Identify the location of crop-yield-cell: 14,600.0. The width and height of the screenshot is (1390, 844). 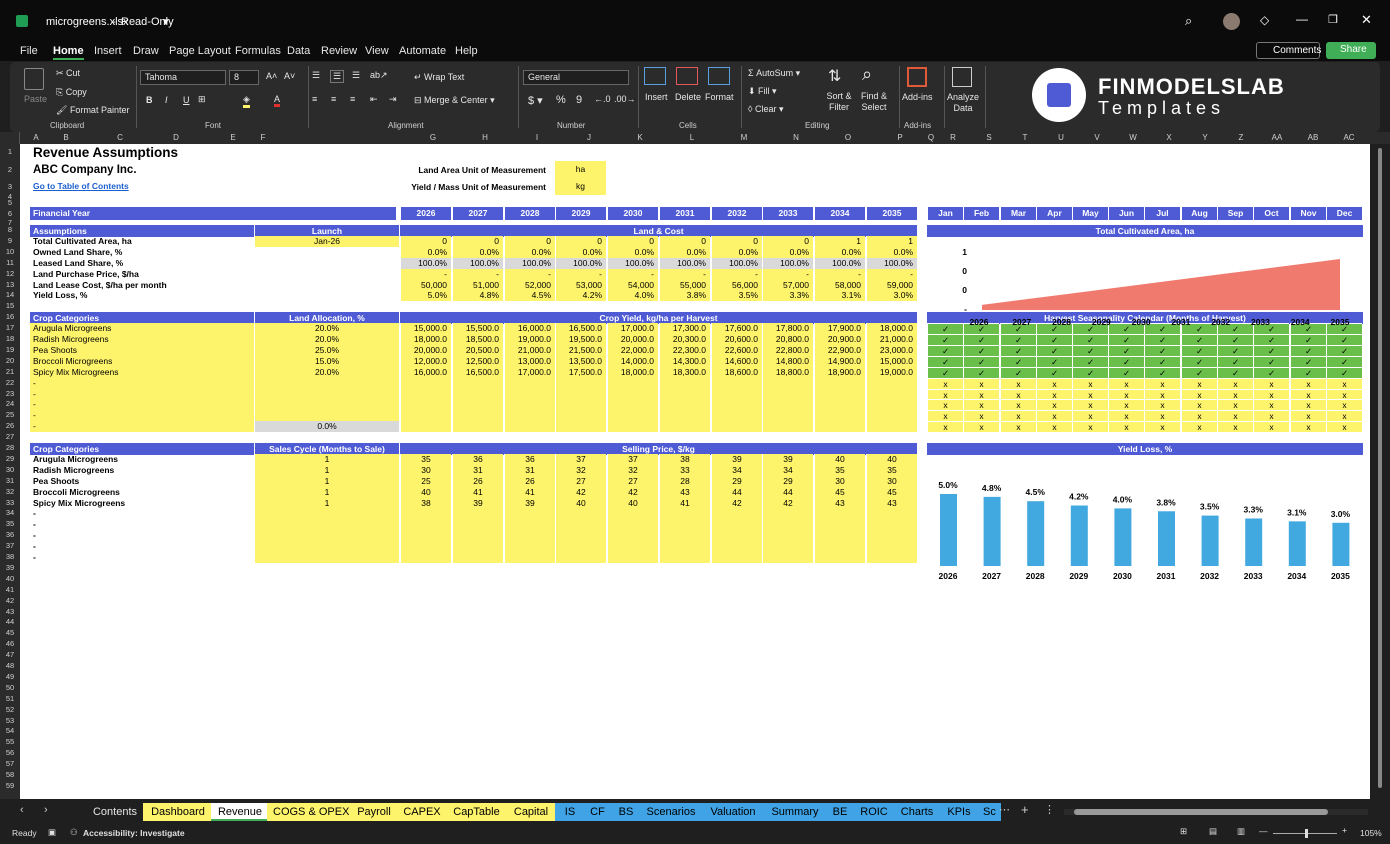
(736, 361).